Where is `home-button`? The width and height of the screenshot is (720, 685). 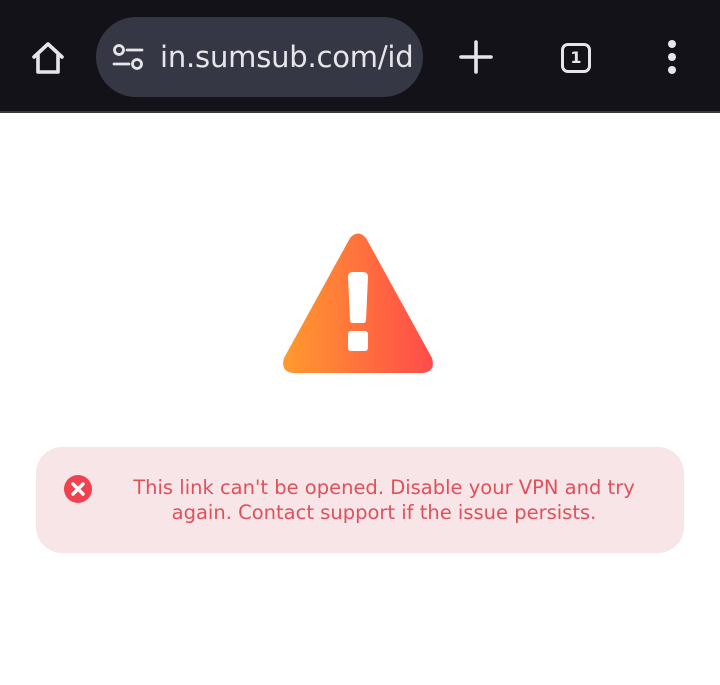 home-button is located at coordinates (48, 58).